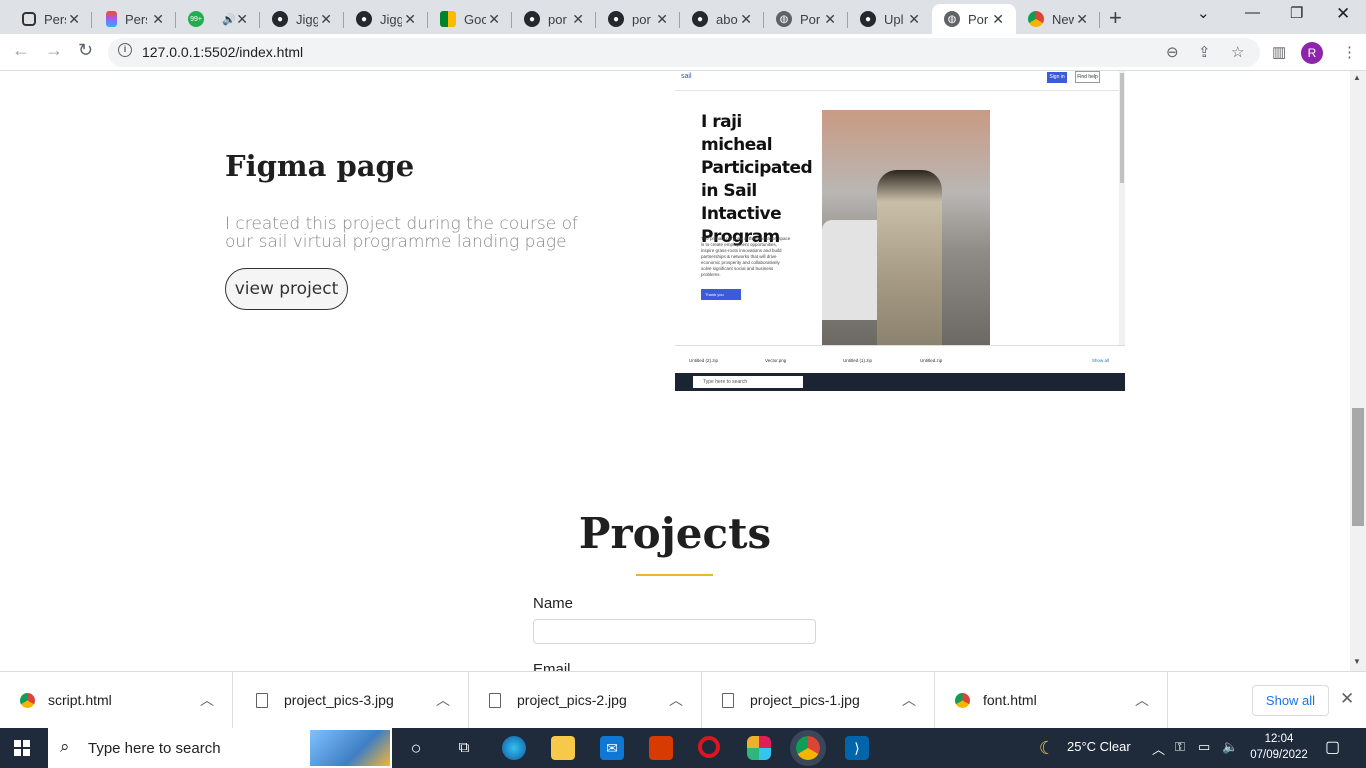  What do you see at coordinates (674, 575) in the screenshot?
I see `title-underline` at bounding box center [674, 575].